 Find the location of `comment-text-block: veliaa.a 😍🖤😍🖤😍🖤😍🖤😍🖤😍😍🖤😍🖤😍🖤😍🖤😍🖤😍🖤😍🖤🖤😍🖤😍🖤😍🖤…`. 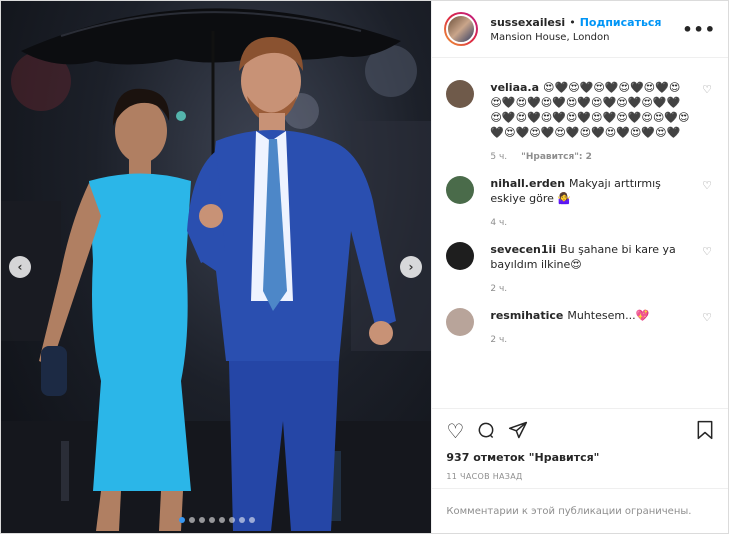

comment-text-block: veliaa.a 😍🖤😍🖤😍🖤😍🖤😍🖤😍😍🖤😍🖤😍🖤😍🖤😍🖤😍🖤😍🖤🖤😍🖤😍🖤😍🖤… is located at coordinates (590, 110).